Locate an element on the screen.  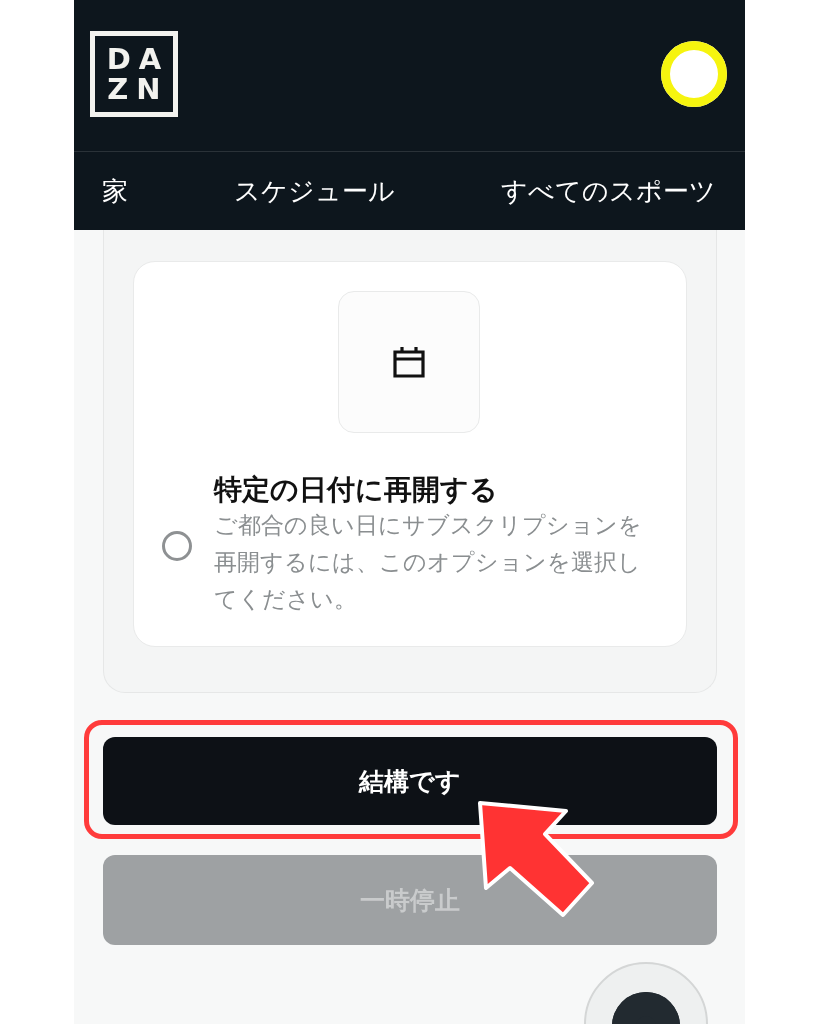
nav-tab: スケジュール is located at coordinates (314, 191).